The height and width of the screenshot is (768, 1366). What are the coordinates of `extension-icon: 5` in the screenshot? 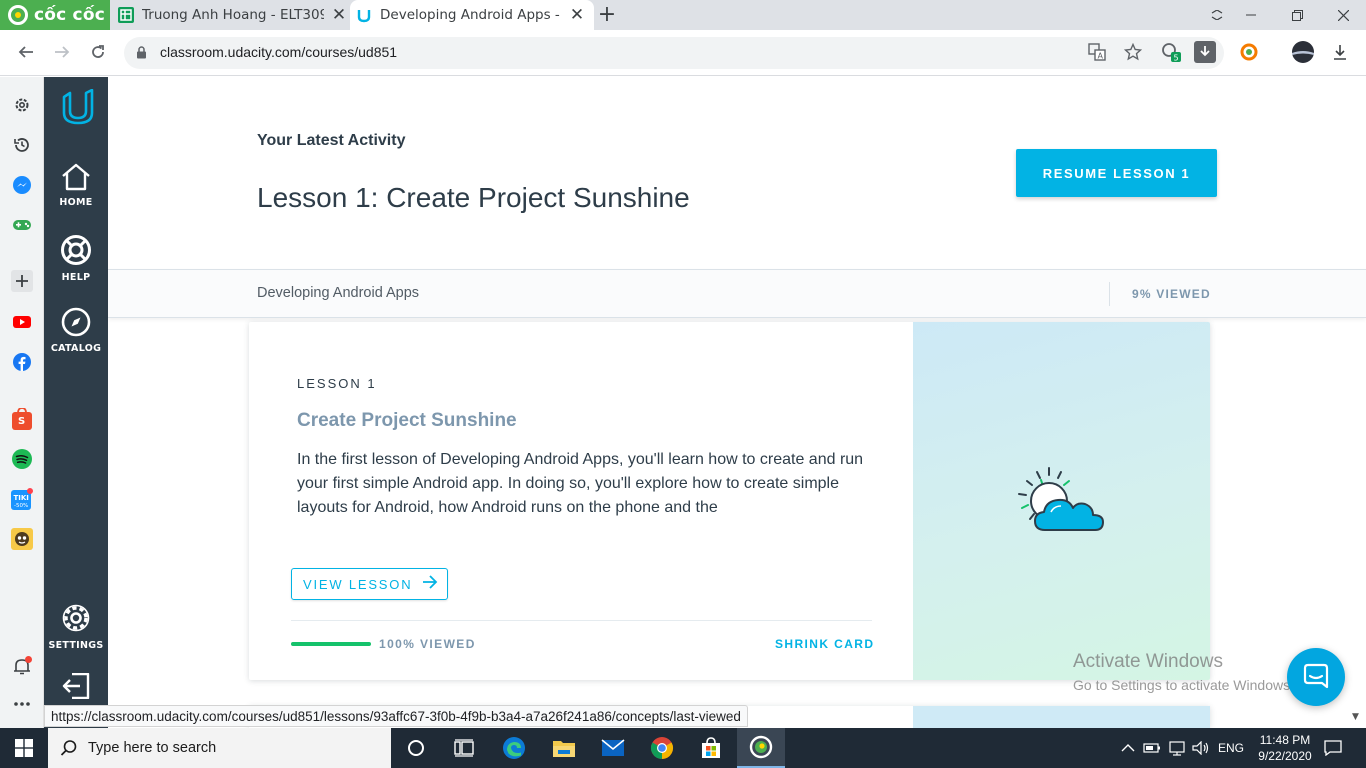 It's located at (1171, 52).